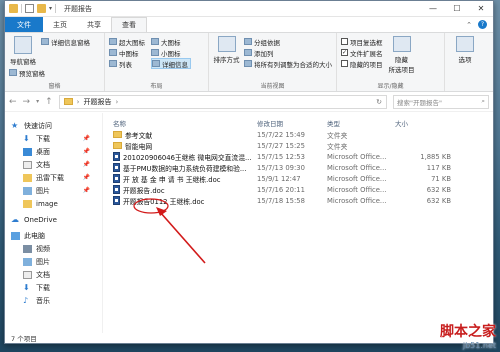 The width and height of the screenshot is (500, 352). What do you see at coordinates (49, 102) in the screenshot?
I see `up-arrow-icon: ↑` at bounding box center [49, 102].